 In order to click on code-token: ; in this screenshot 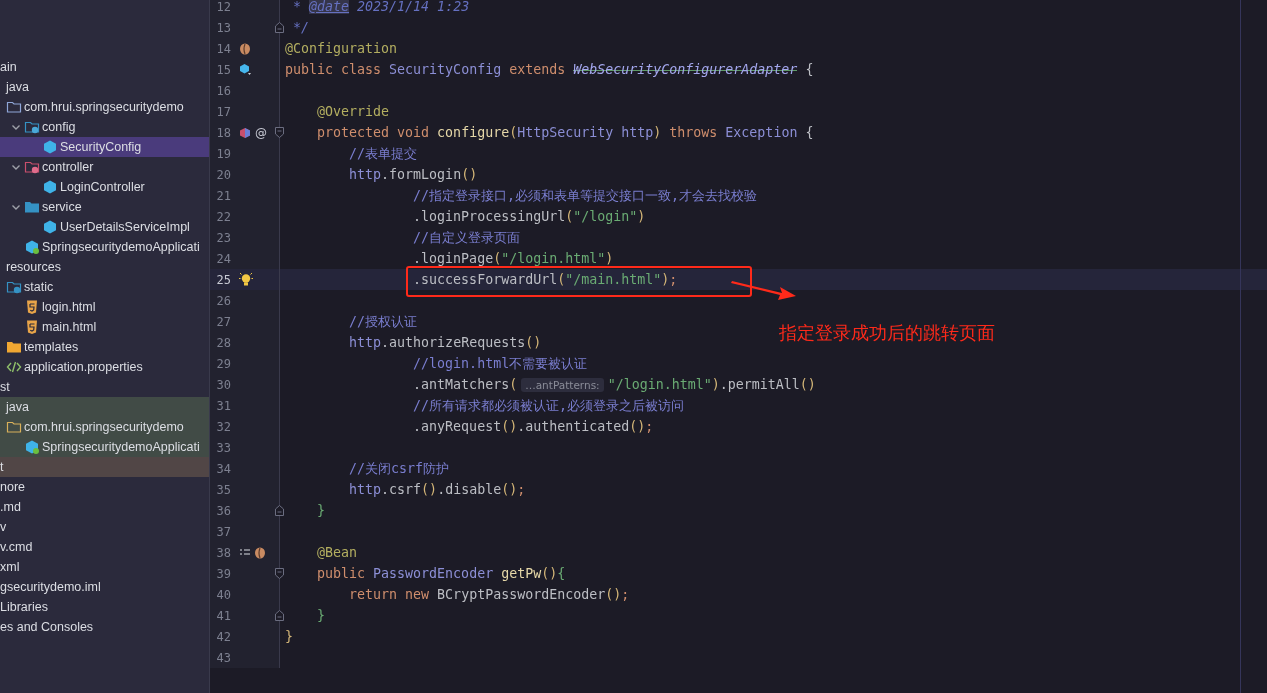, I will do `click(625, 594)`.